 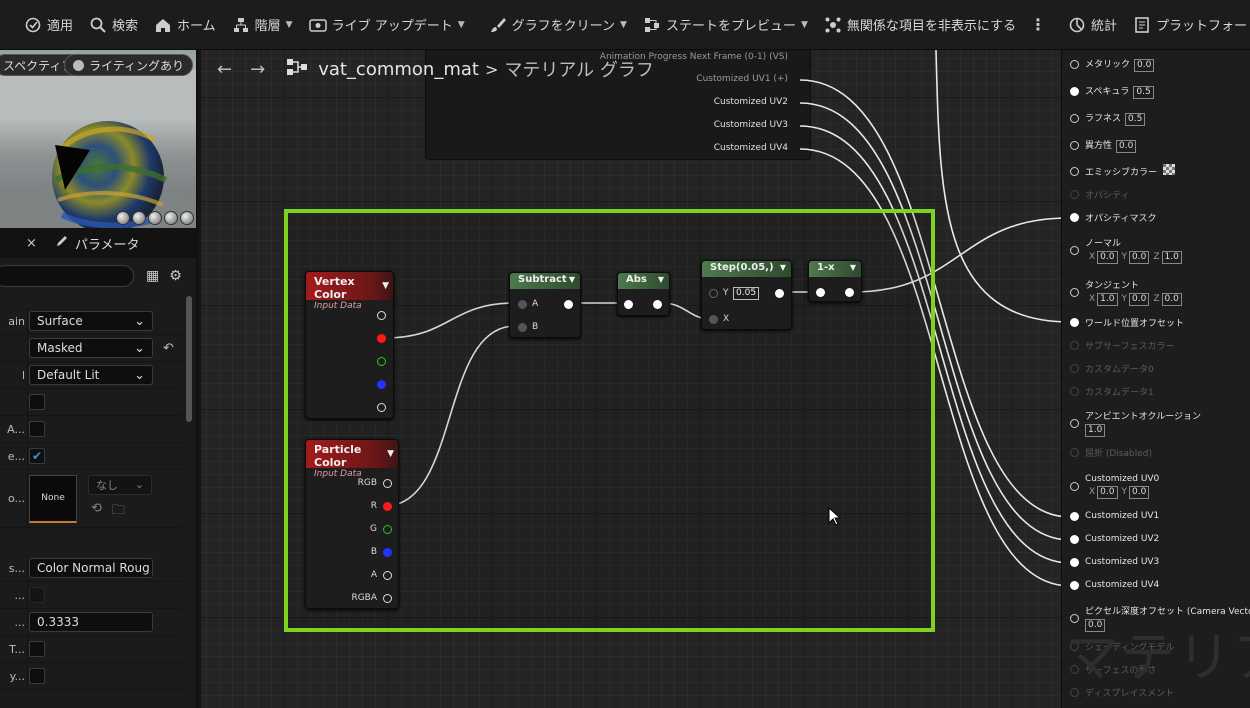 I want to click on step-y-value-input: 0.05, so click(x=746, y=293).